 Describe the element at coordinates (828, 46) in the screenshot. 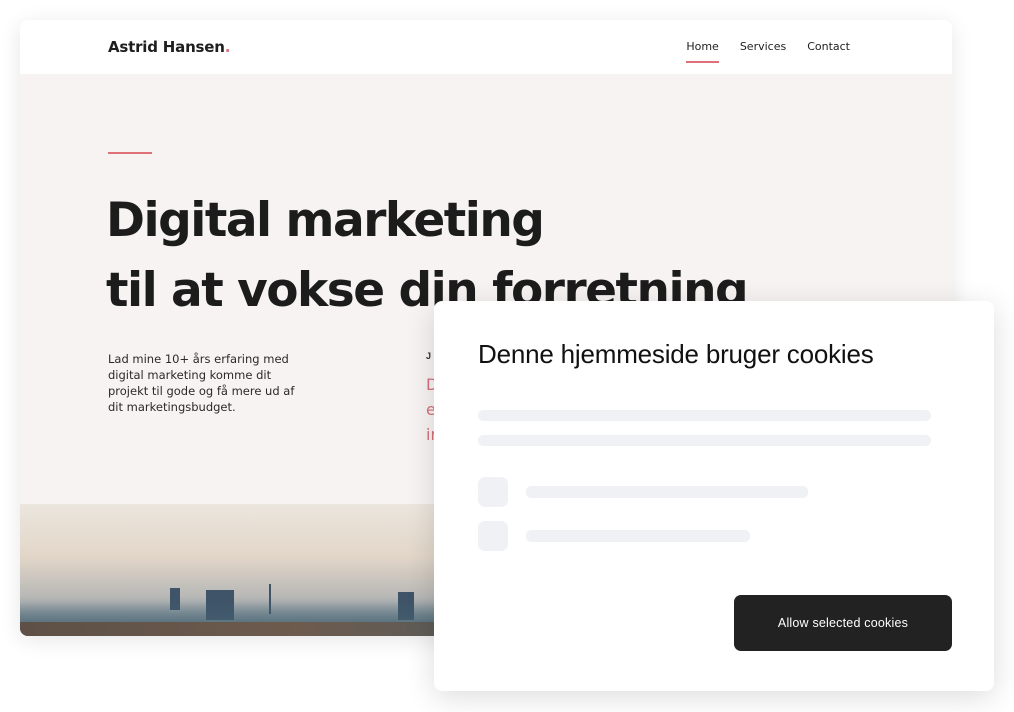

I see `nav-link-contact: Contact` at that location.